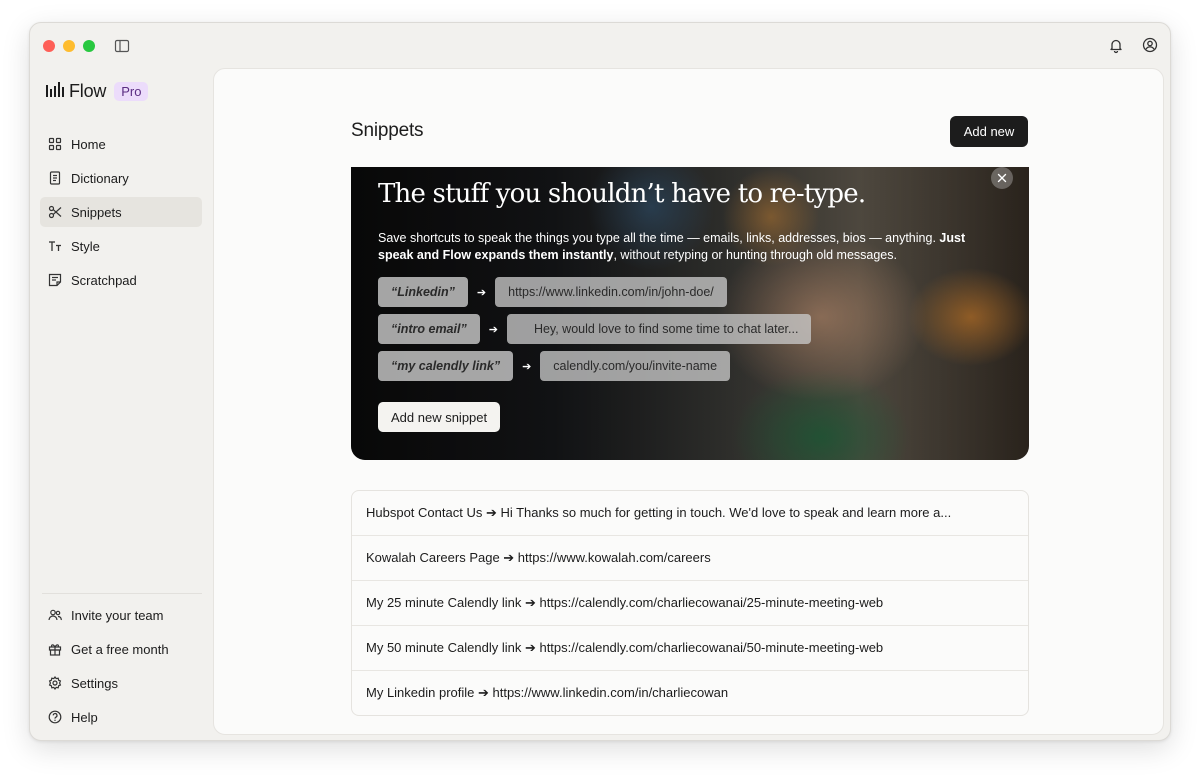  Describe the element at coordinates (88, 144) in the screenshot. I see `sidebar-item-label: Home` at that location.